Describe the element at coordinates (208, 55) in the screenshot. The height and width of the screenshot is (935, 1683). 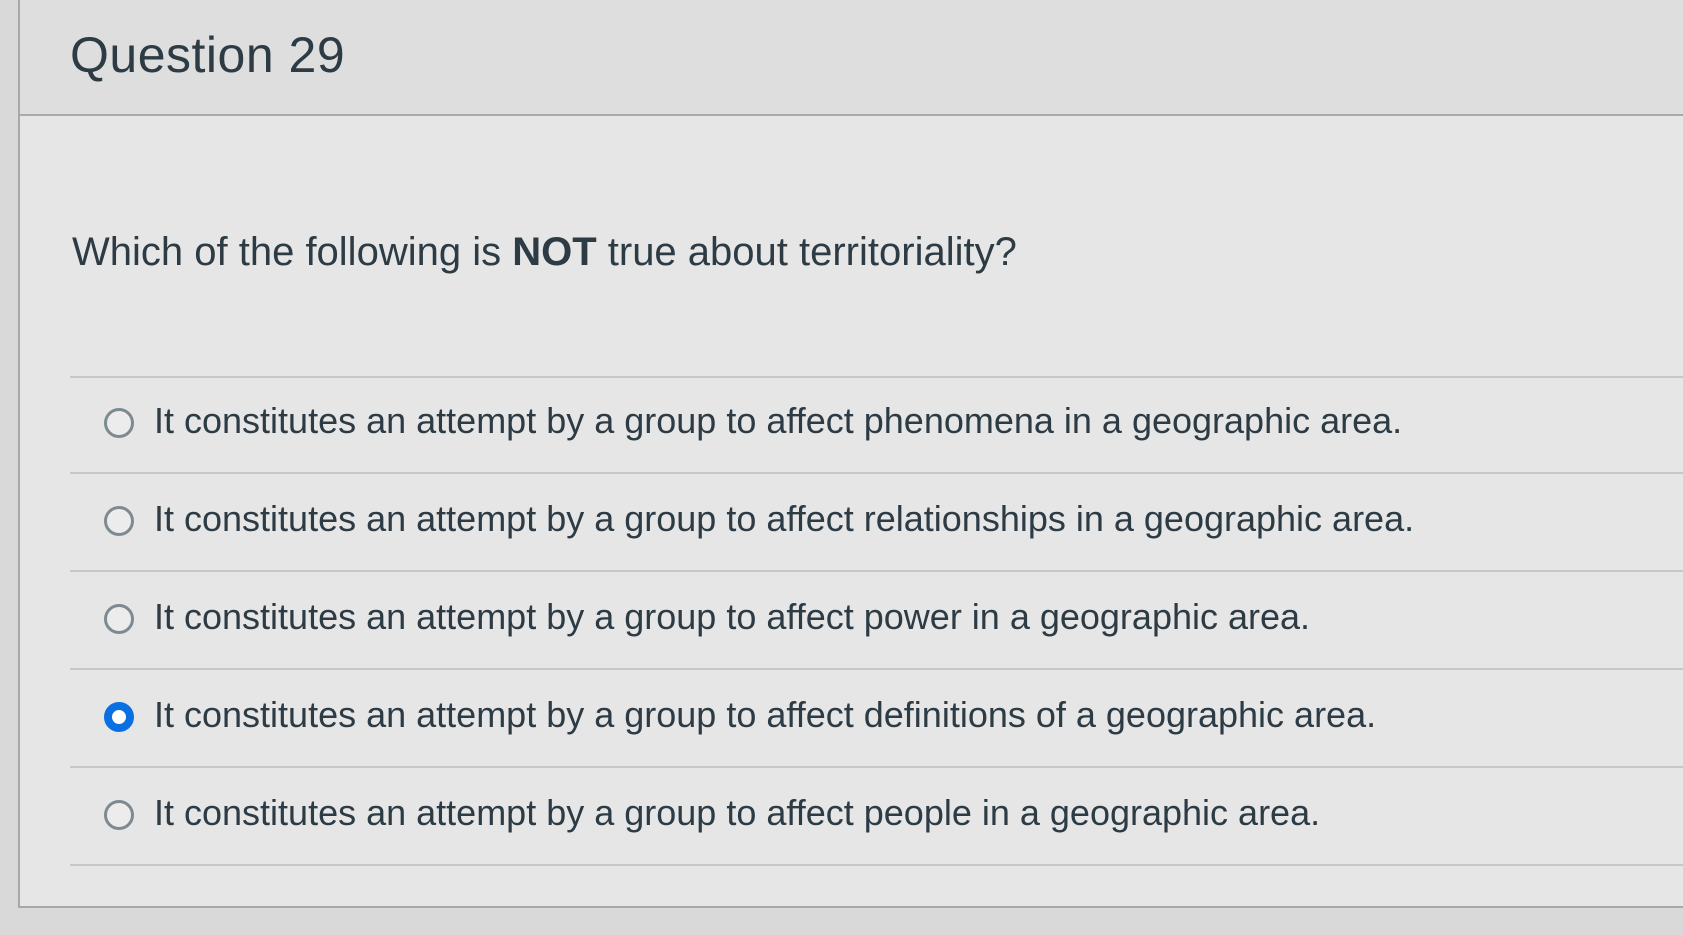
I see `question-title: Question 29` at that location.